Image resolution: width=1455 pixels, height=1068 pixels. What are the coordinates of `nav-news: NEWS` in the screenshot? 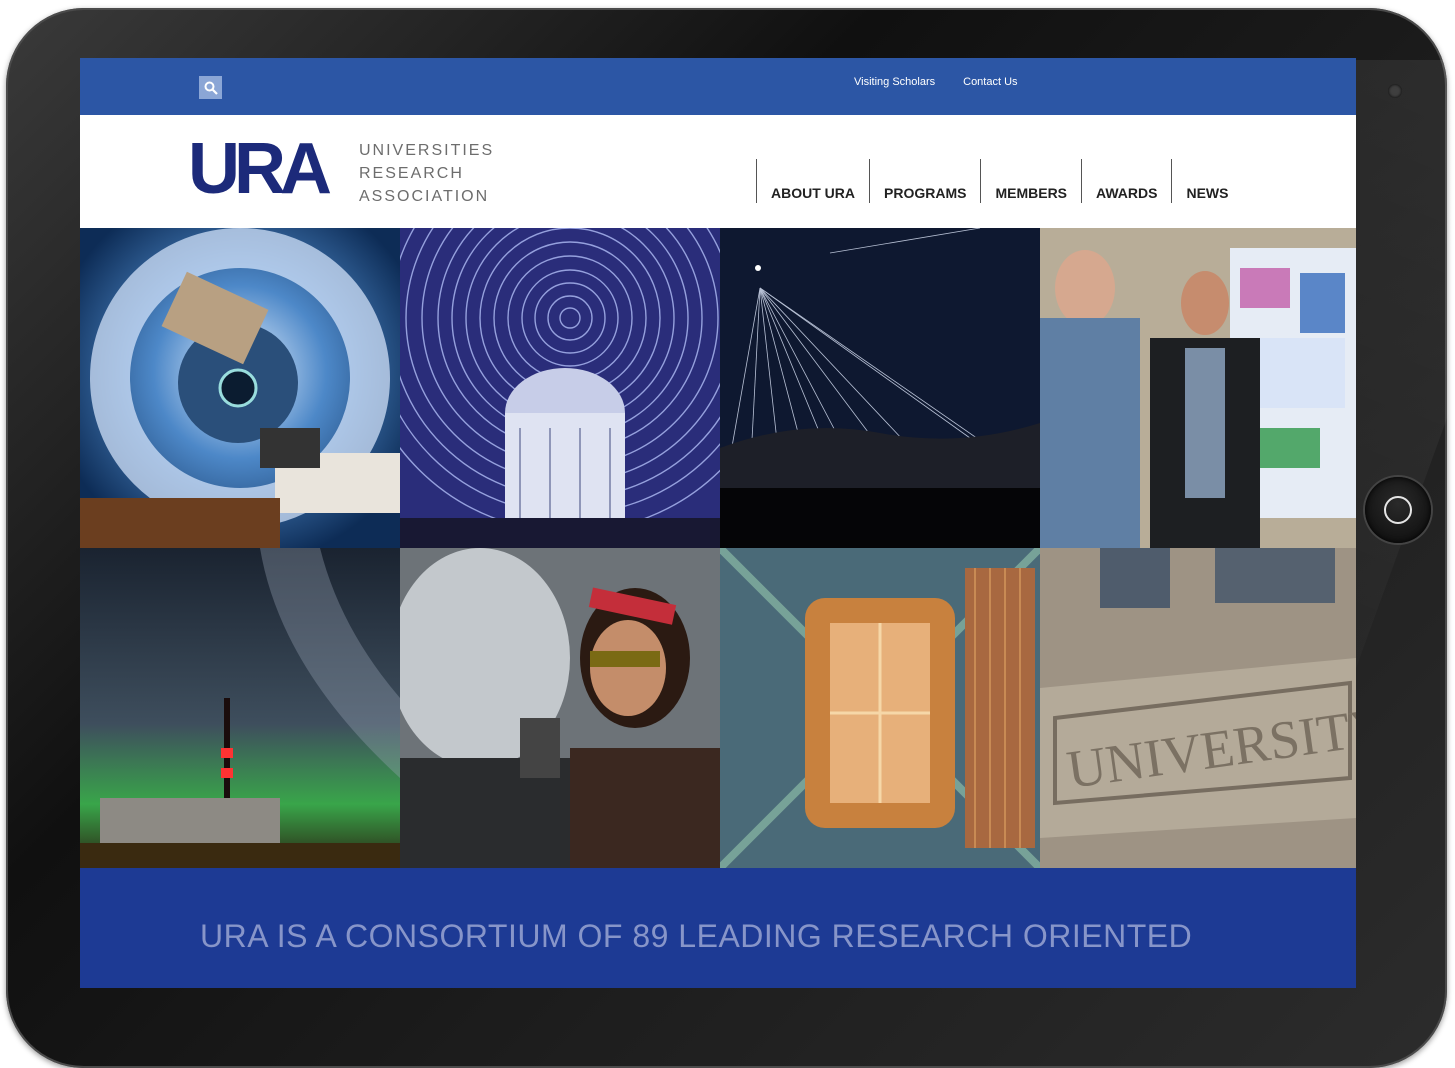 It's located at (1206, 181).